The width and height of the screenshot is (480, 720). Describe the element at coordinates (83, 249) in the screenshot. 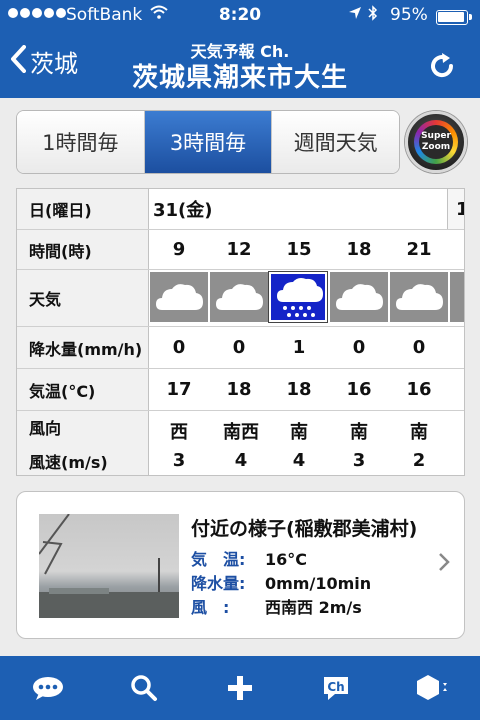

I see `label-time: 時間(時)` at that location.